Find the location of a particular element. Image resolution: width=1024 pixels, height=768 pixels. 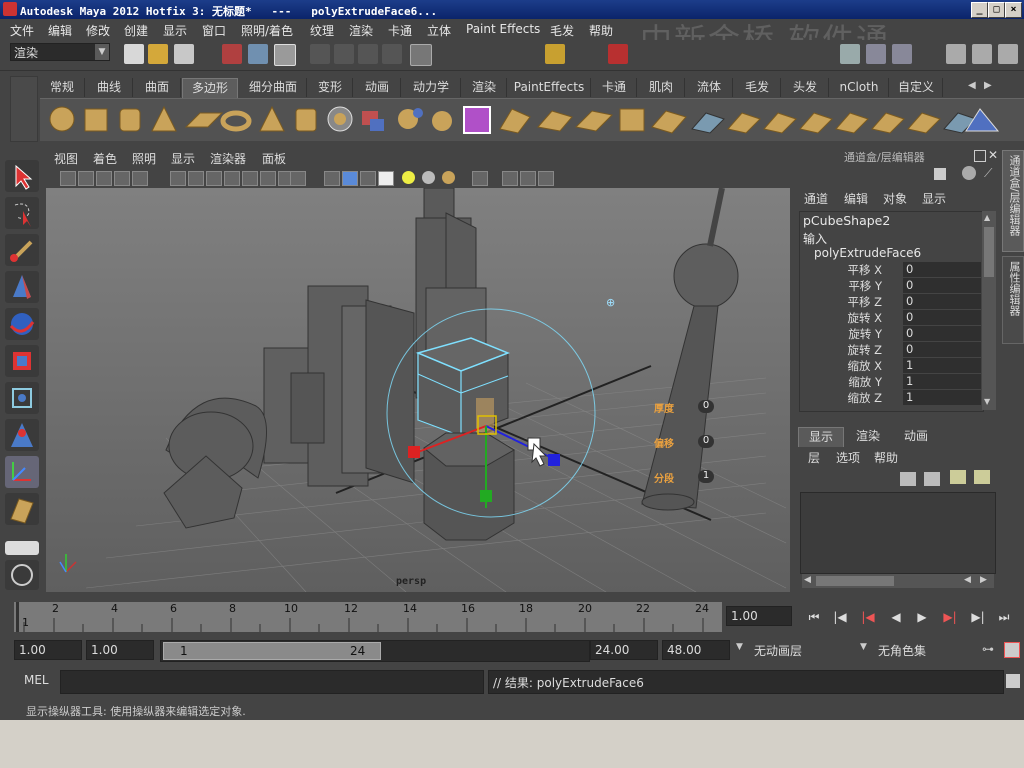

panel-menu-panels: 面板 is located at coordinates (274, 158).